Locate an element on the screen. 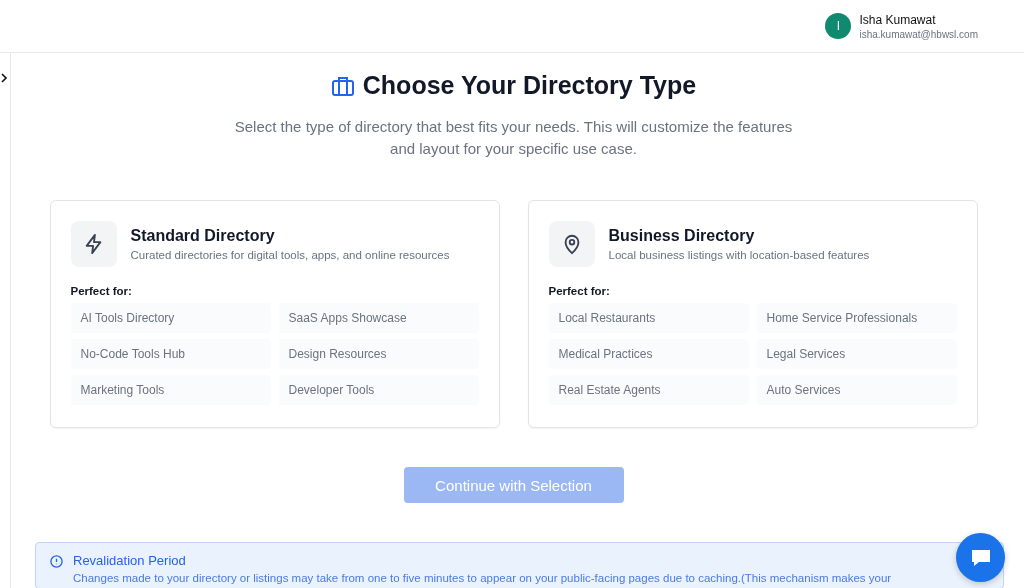  example-chip: Legal Services is located at coordinates (856, 354).